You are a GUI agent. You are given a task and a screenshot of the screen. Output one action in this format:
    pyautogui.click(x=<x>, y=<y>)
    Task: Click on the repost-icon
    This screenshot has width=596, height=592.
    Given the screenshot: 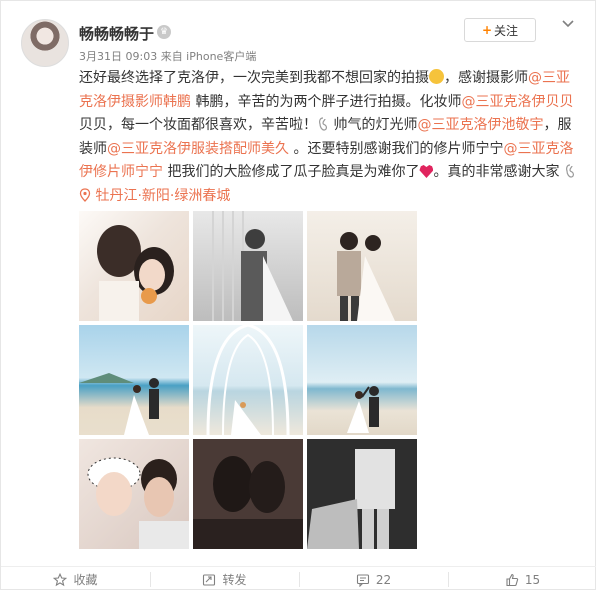 What is the action you would take?
    pyautogui.click(x=209, y=579)
    